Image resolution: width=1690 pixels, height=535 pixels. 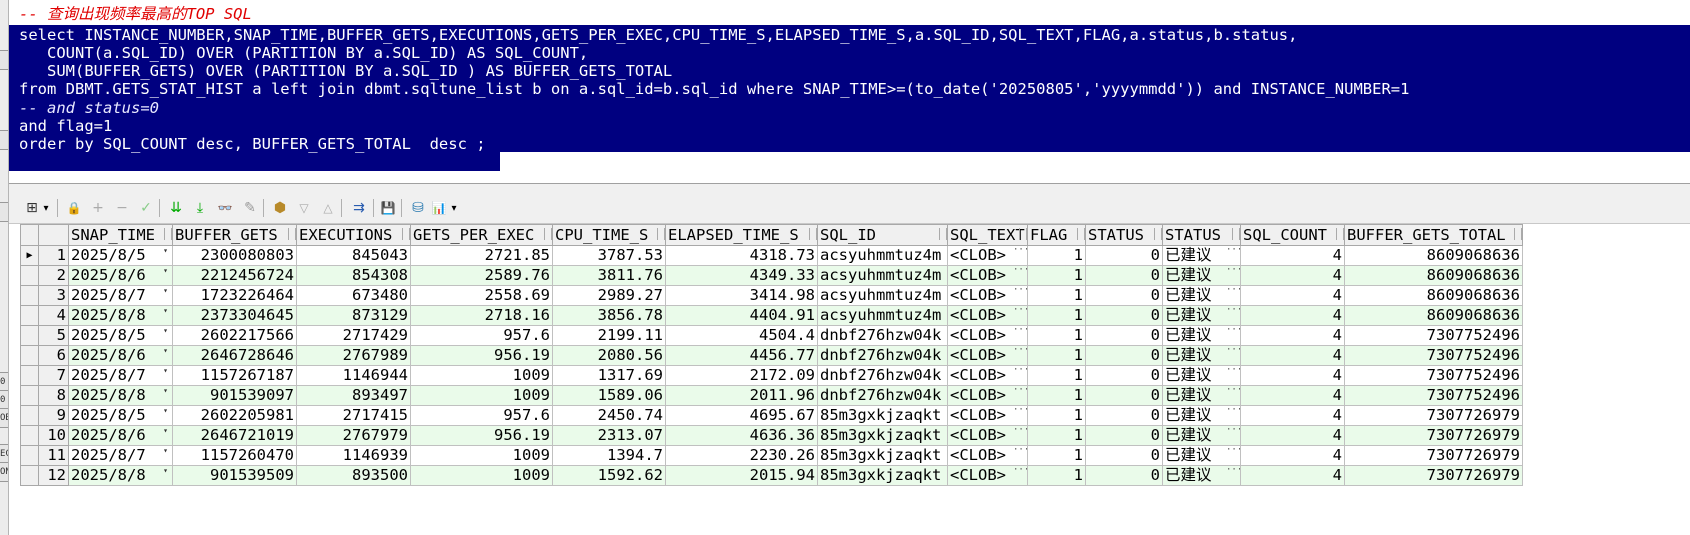 I want to click on chart-dropdown-icon: ▾, so click(x=454, y=208).